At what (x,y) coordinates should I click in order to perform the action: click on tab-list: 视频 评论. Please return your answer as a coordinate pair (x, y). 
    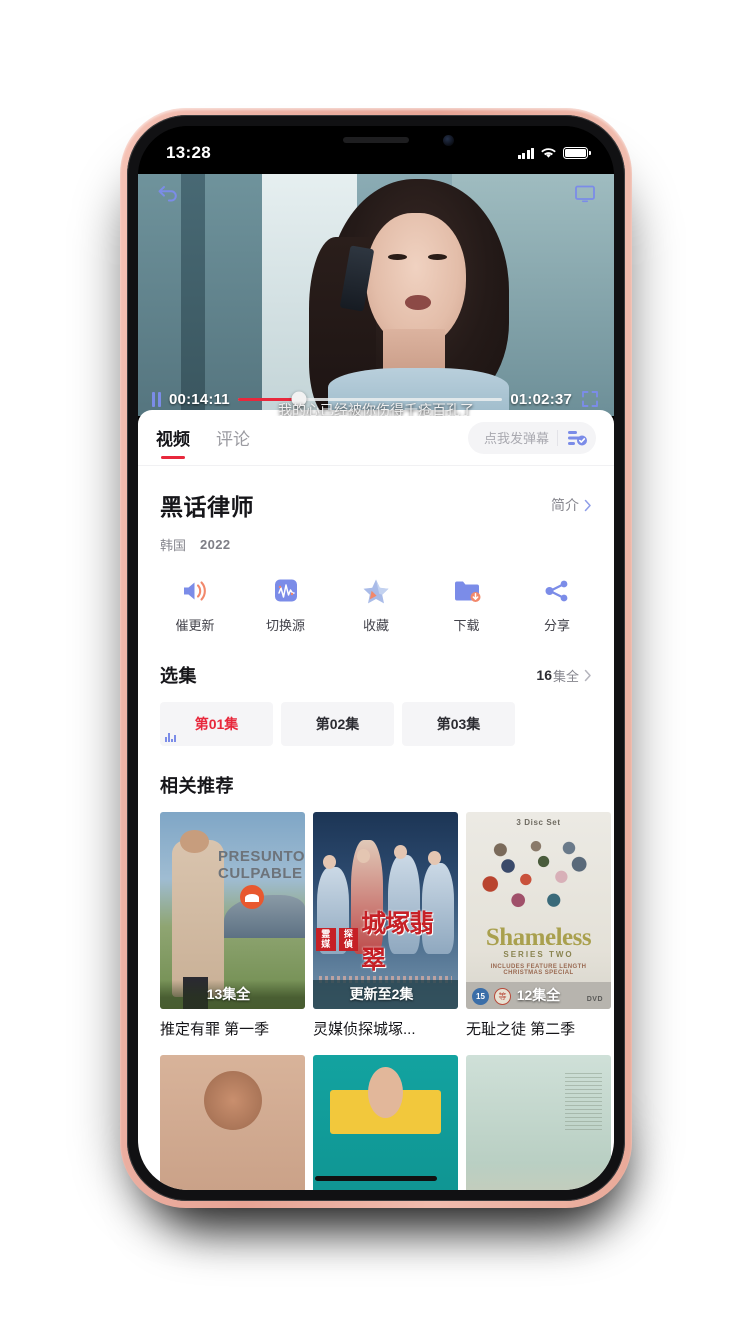
    Looking at the image, I should click on (203, 437).